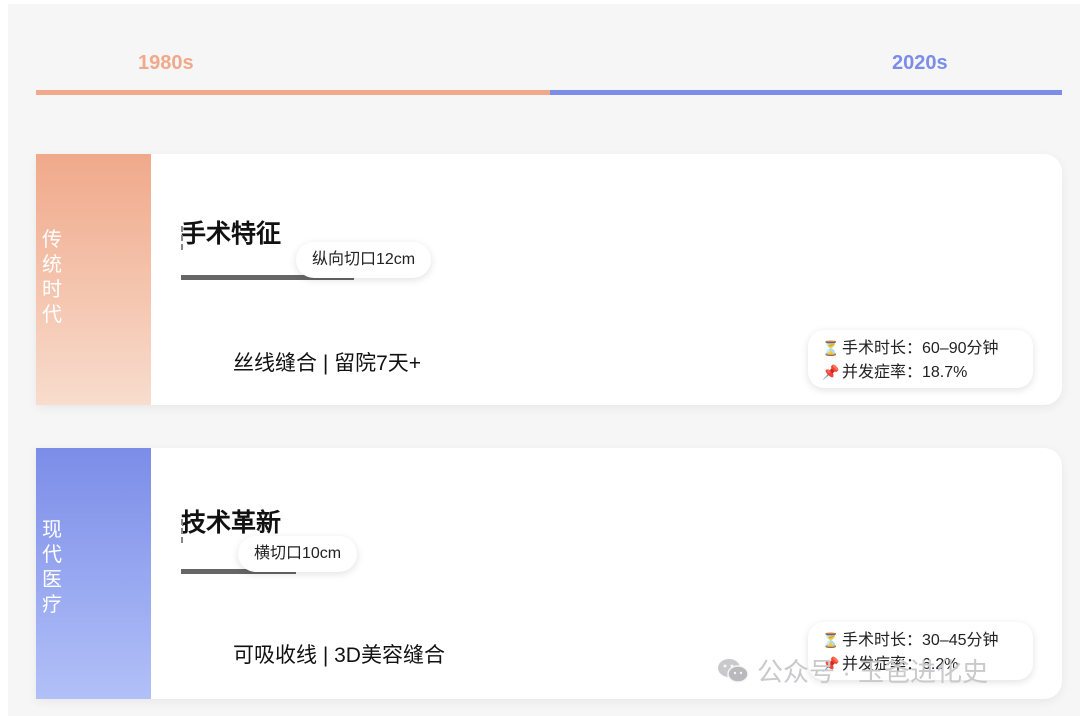 The image size is (1080, 716). Describe the element at coordinates (166, 63) in the screenshot. I see `timeline-start-label: 1980s` at that location.